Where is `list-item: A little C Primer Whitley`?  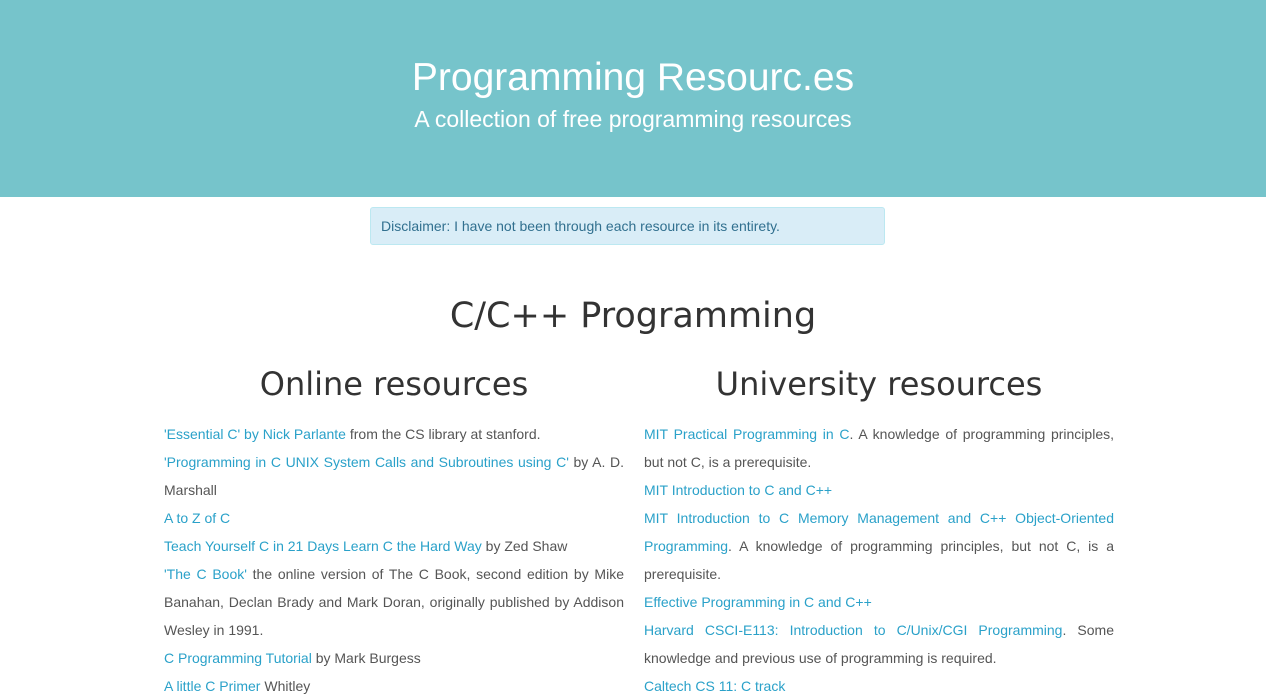
list-item: A little C Primer Whitley is located at coordinates (394, 686).